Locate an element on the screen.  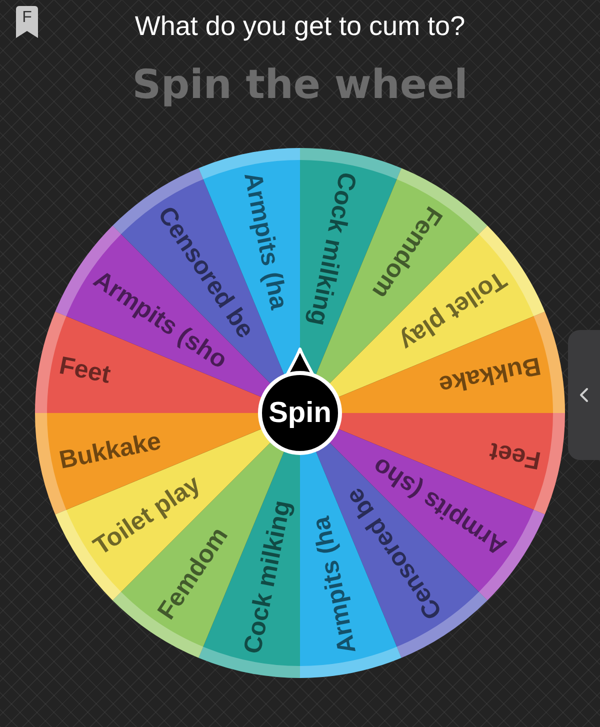
side-panel-handle is located at coordinates (584, 395).